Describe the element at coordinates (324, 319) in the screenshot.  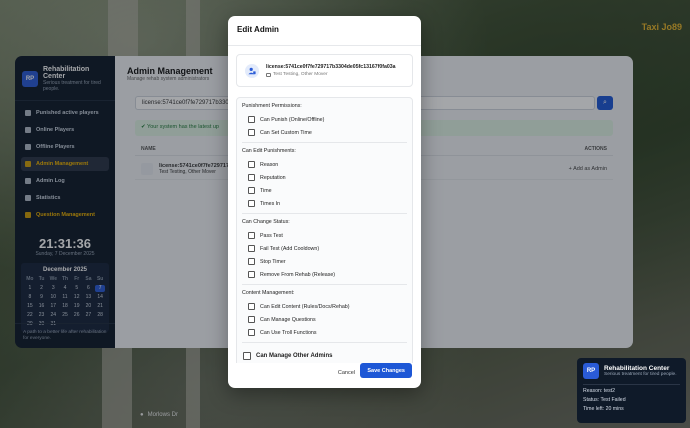
I see `permission-option: Can Manage Questions` at that location.